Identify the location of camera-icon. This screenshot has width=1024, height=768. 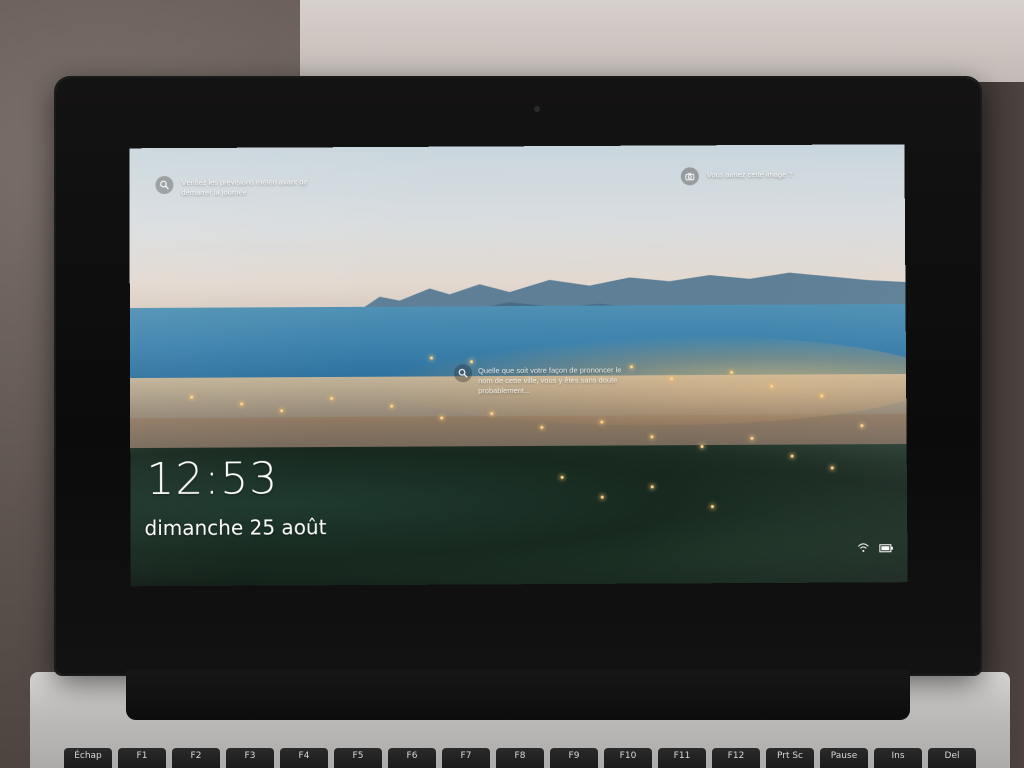
(690, 176).